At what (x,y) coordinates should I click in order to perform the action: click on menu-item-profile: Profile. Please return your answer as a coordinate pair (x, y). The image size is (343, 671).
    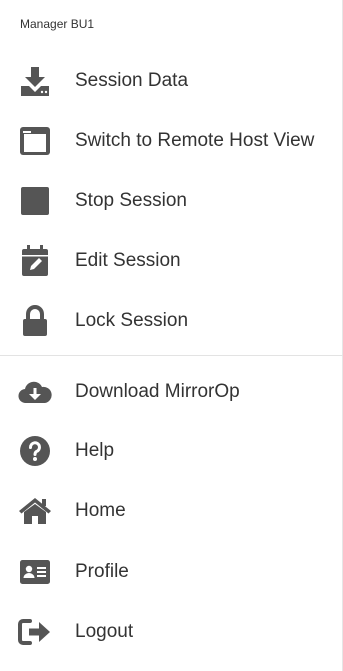
    Looking at the image, I should click on (171, 572).